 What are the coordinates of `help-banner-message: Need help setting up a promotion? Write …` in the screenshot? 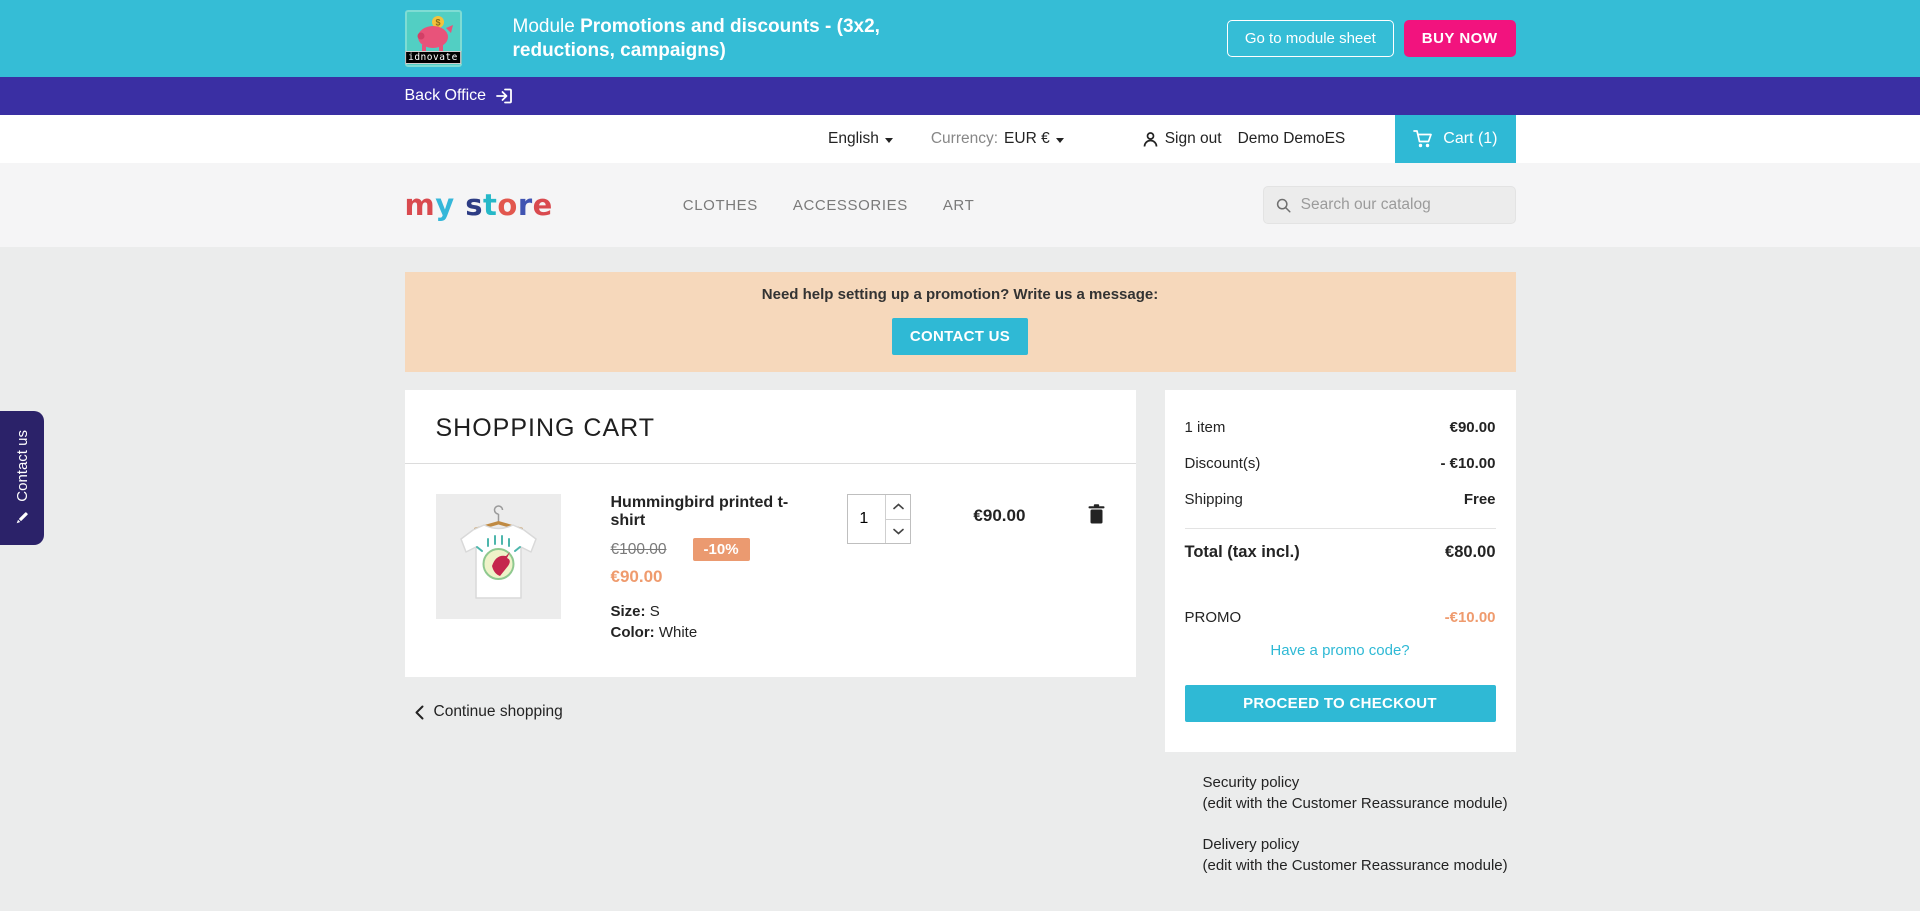 It's located at (960, 294).